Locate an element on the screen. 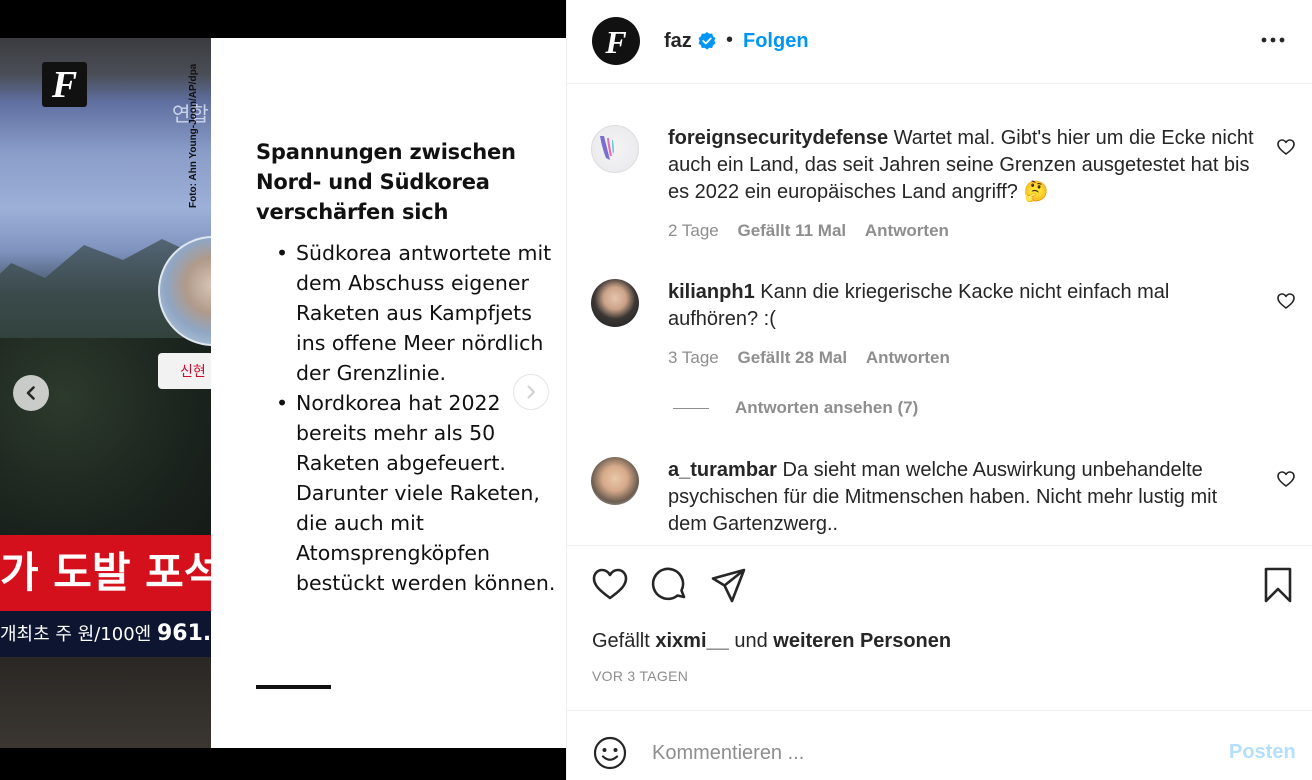 The width and height of the screenshot is (1312, 780). comment-age: 2 Tage is located at coordinates (693, 230).